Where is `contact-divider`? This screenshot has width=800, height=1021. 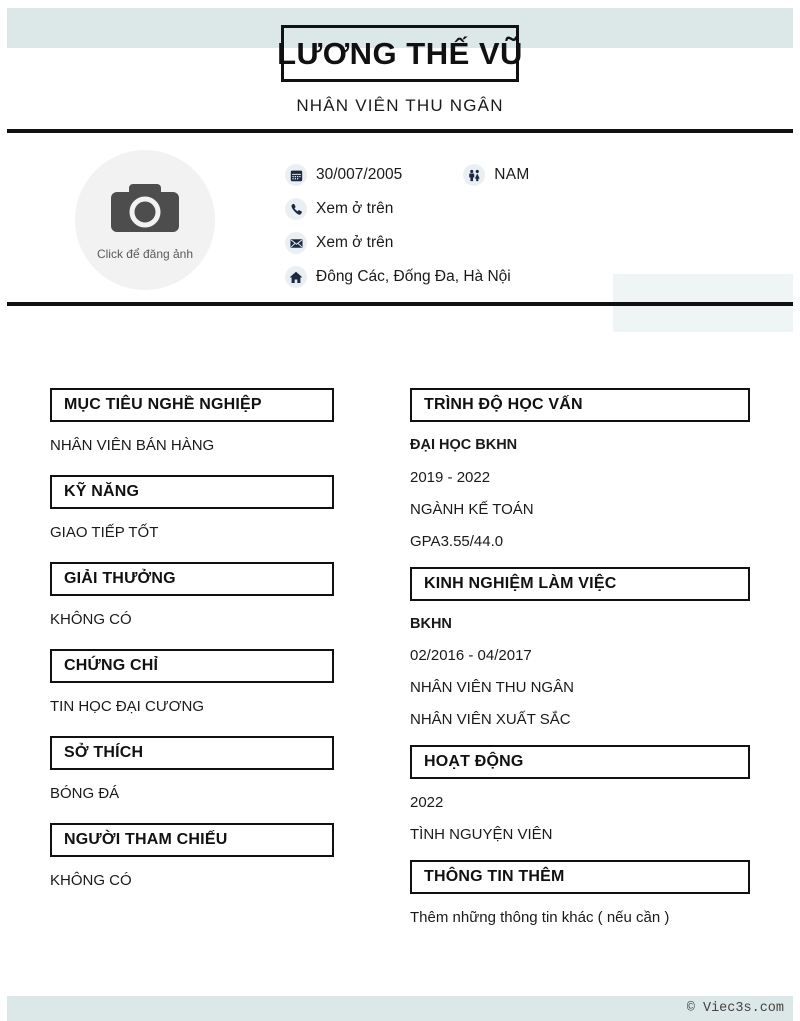 contact-divider is located at coordinates (400, 304).